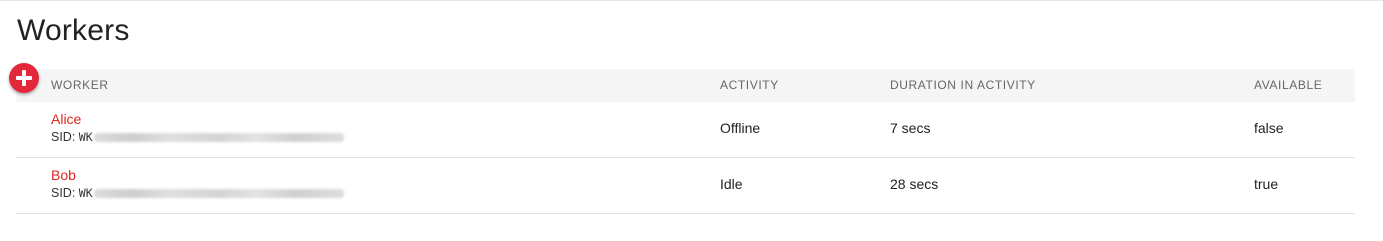 The width and height of the screenshot is (1383, 241). I want to click on column-header-available: AVAILABLE, so click(1288, 85).